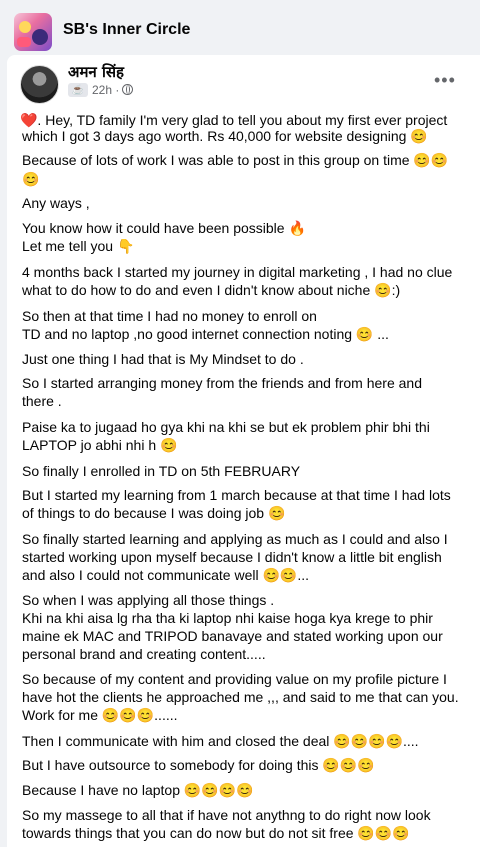 This screenshot has width=480, height=847. Describe the element at coordinates (128, 89) in the screenshot. I see `globe-icon` at that location.